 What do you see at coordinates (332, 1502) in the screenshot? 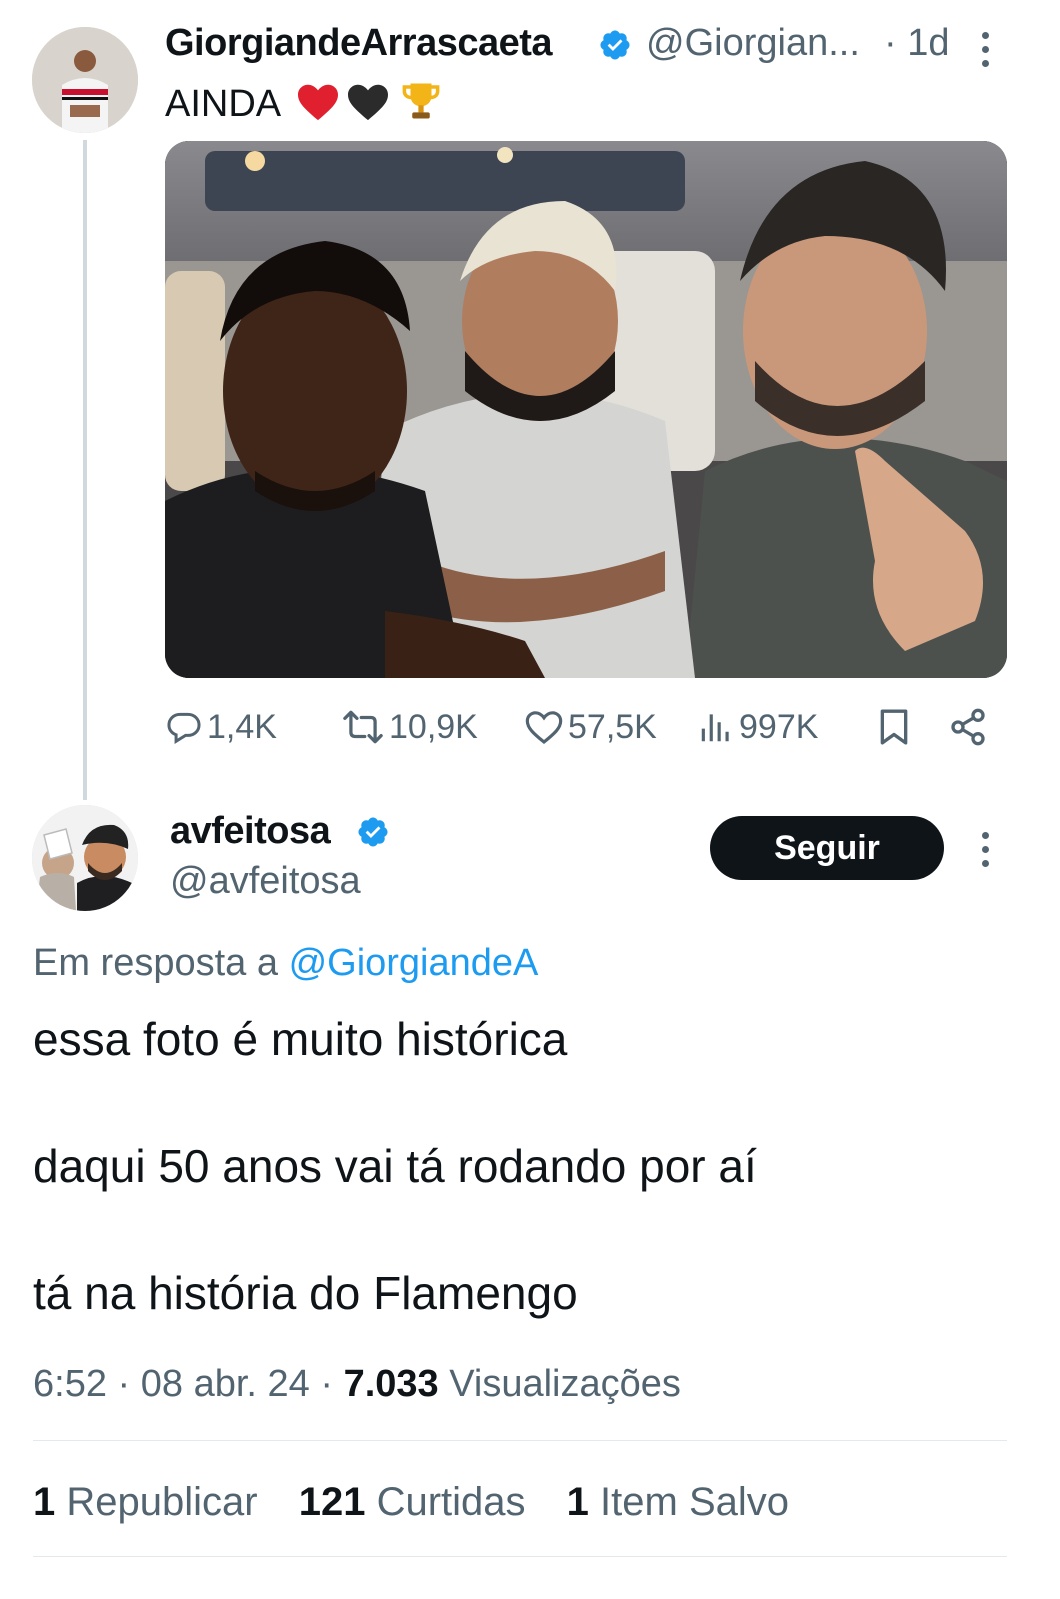
I see `stat-count: 121` at bounding box center [332, 1502].